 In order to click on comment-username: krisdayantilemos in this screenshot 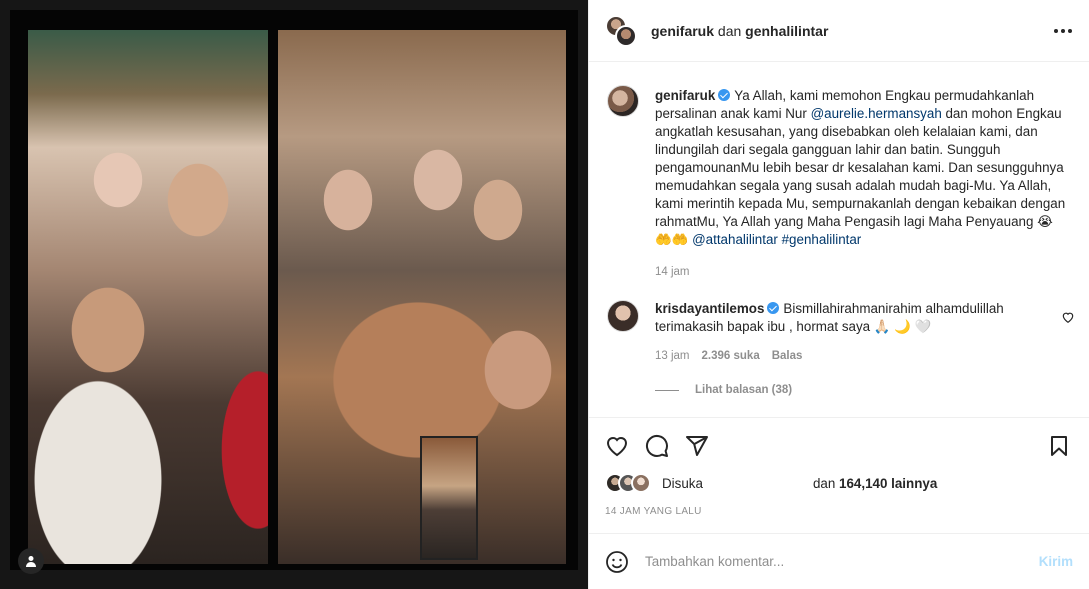, I will do `click(709, 308)`.